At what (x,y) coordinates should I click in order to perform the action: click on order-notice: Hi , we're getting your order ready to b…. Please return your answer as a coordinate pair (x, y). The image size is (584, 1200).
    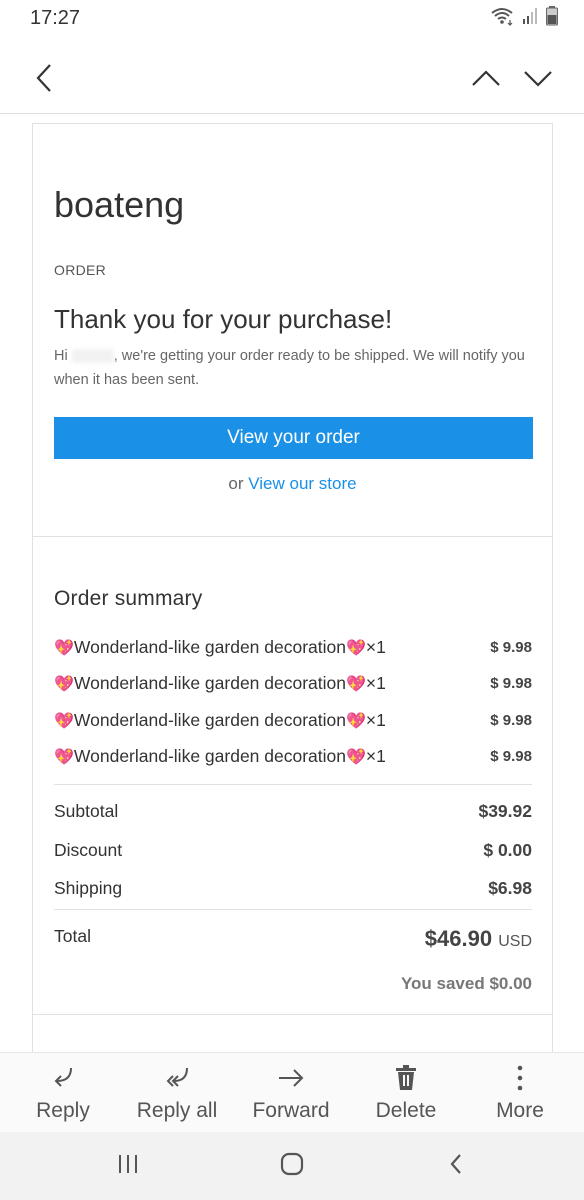
    Looking at the image, I should click on (294, 368).